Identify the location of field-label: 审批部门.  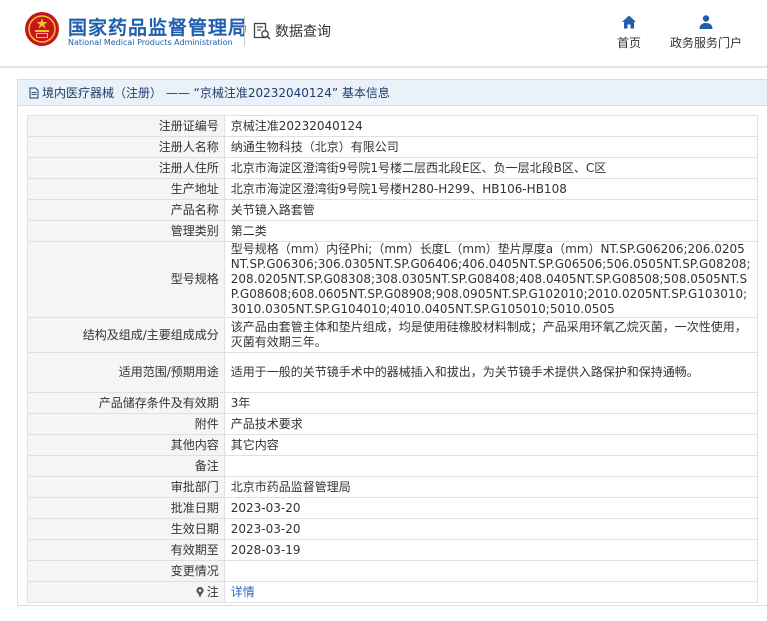
(126, 487).